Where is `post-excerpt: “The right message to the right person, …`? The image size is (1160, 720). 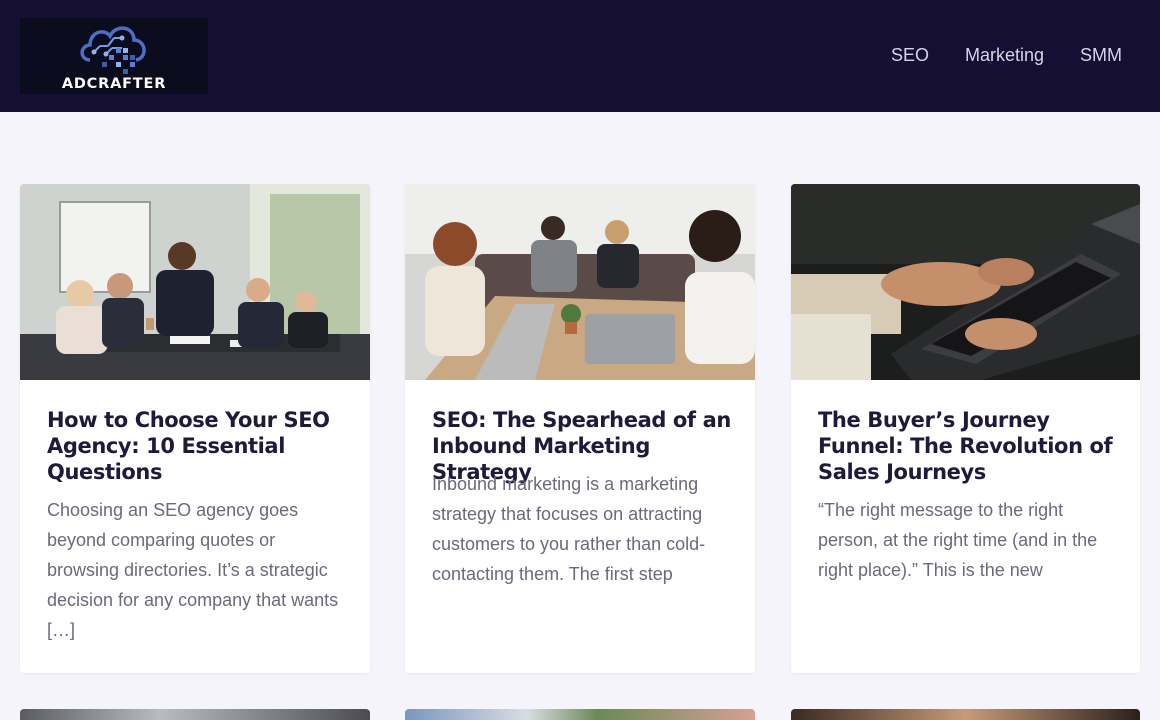 post-excerpt: “The right message to the right person, … is located at coordinates (958, 540).